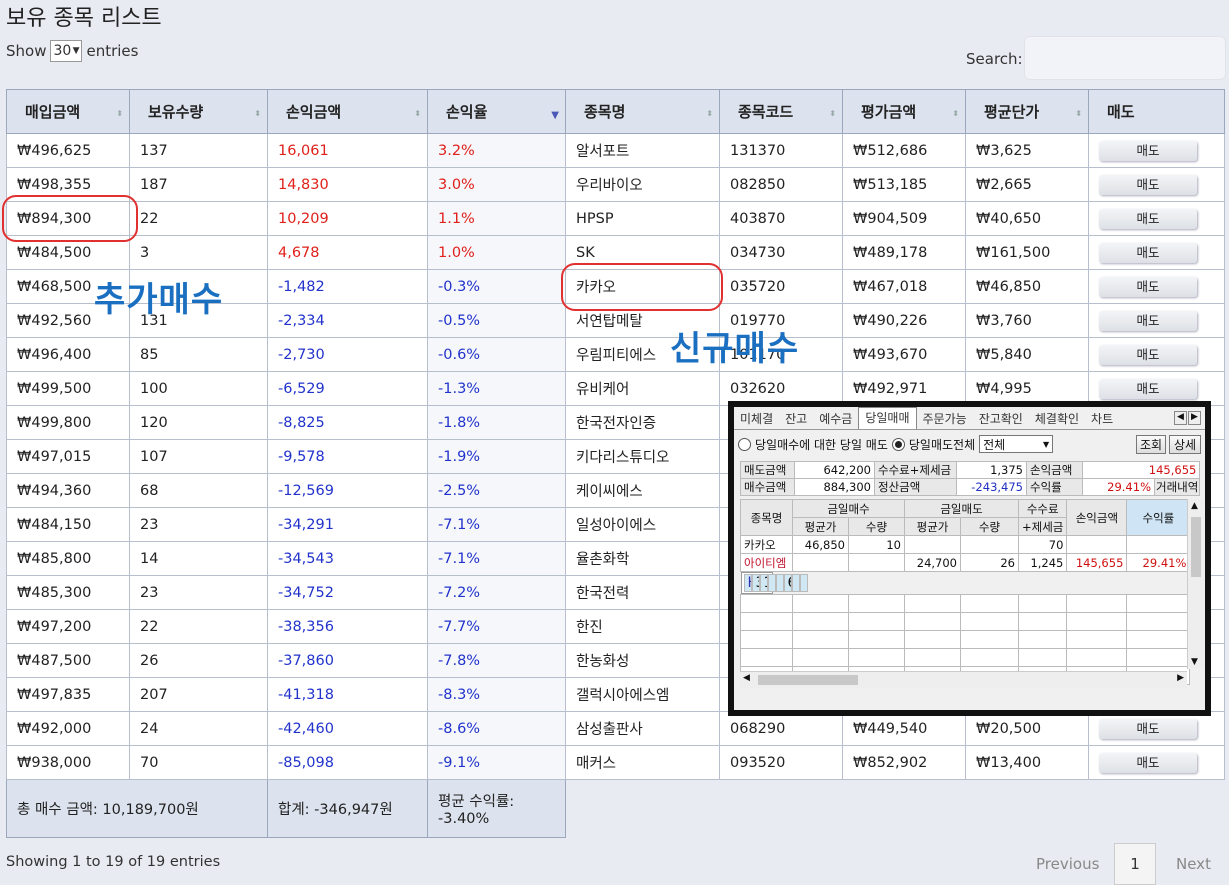  Describe the element at coordinates (1156, 111) in the screenshot. I see `column-header-8: 매도` at that location.